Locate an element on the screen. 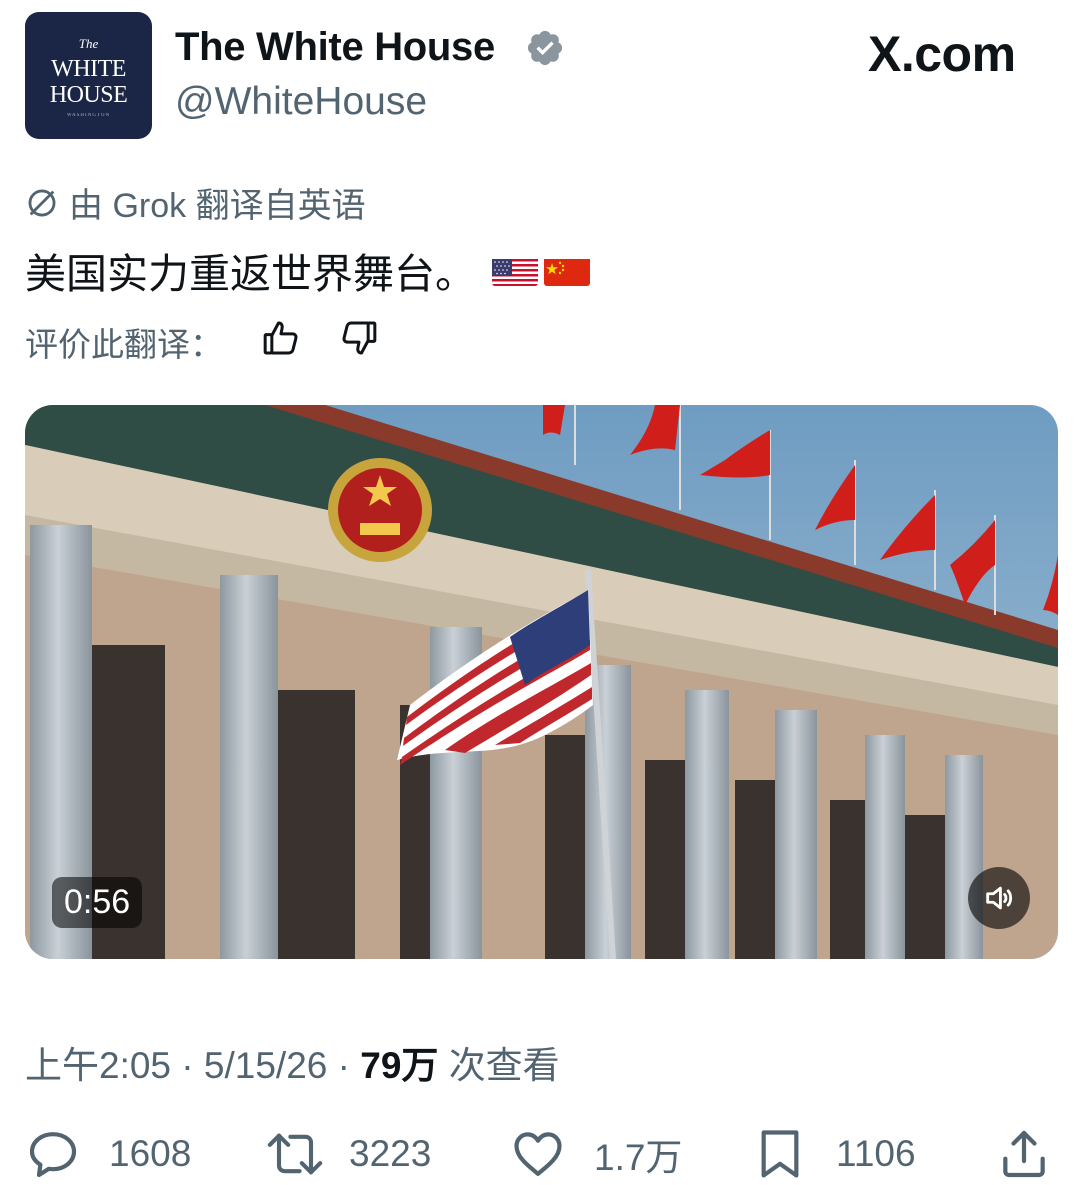 Image resolution: width=1080 pixels, height=1185 pixels. translation-notice: 由 Grok 翻译自英语 is located at coordinates (195, 202).